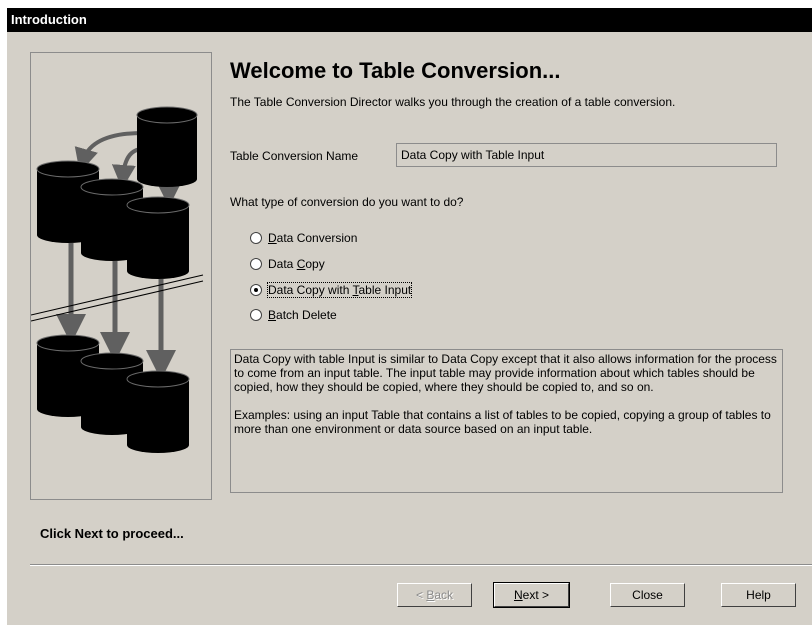 This screenshot has height=625, width=812. I want to click on title-bar: Introduction, so click(409, 20).